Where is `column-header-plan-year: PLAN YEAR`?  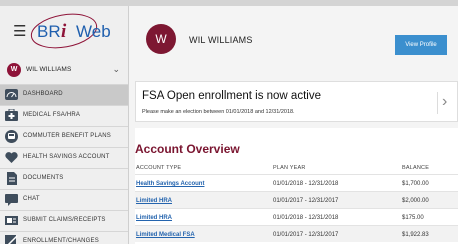
column-header-plan-year: PLAN YEAR is located at coordinates (289, 168).